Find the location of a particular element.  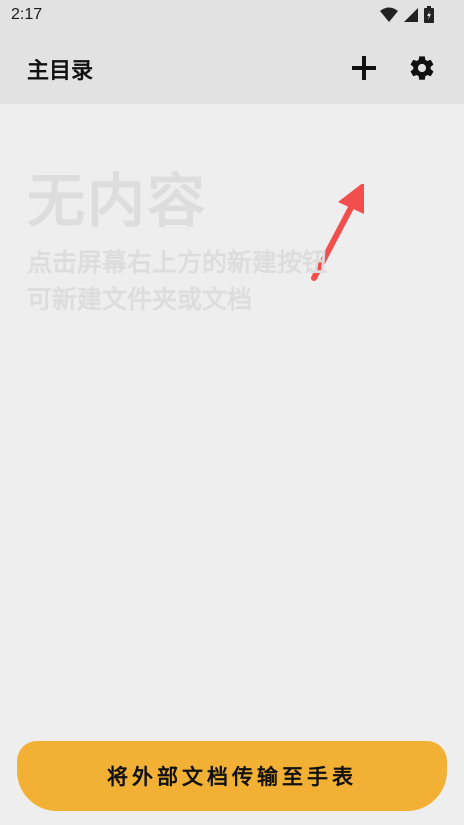

app-bar: 主目录 is located at coordinates (232, 68).